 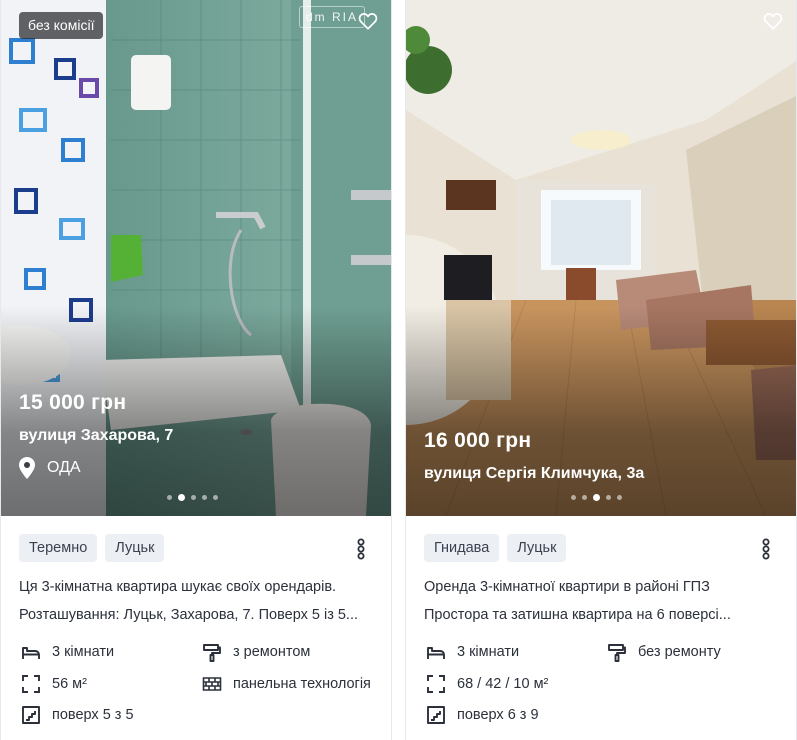 I want to click on listing-district: ОДА, so click(x=50, y=468).